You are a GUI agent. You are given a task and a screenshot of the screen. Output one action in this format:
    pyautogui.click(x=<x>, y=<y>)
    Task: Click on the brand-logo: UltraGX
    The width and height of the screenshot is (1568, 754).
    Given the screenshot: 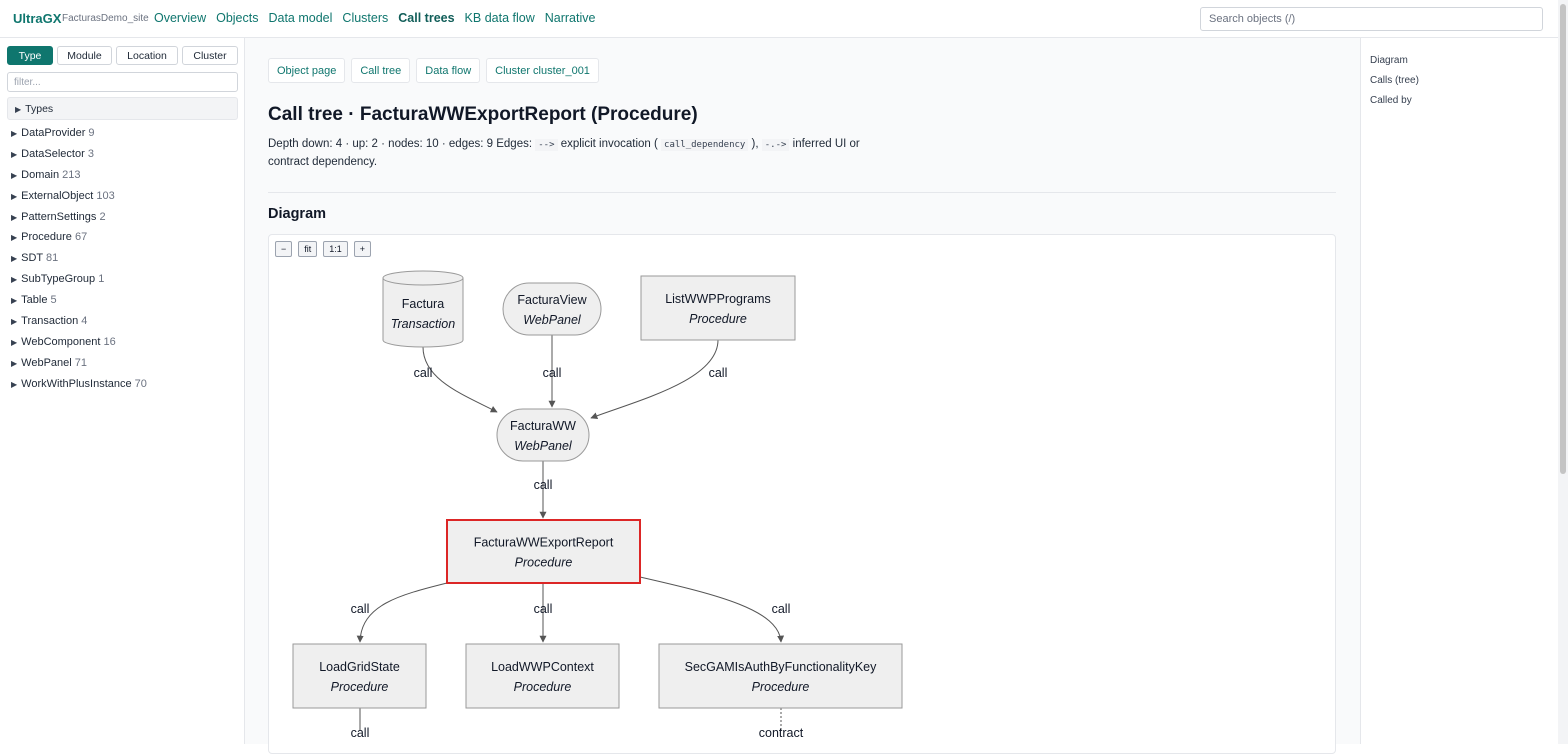 What is the action you would take?
    pyautogui.click(x=37, y=18)
    